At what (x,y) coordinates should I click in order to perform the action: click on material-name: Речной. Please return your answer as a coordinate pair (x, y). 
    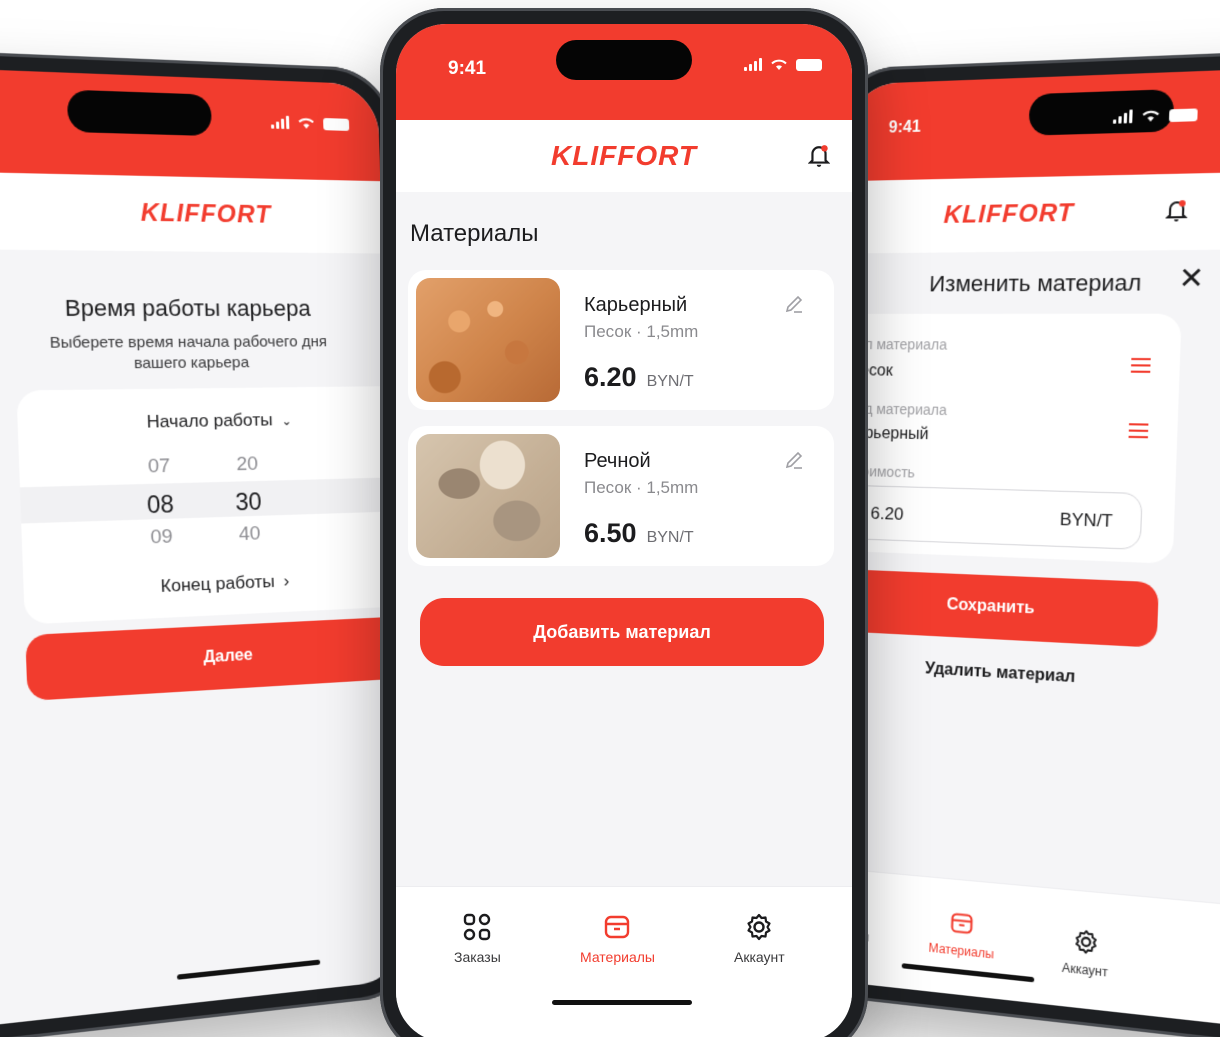
    Looking at the image, I should click on (617, 461).